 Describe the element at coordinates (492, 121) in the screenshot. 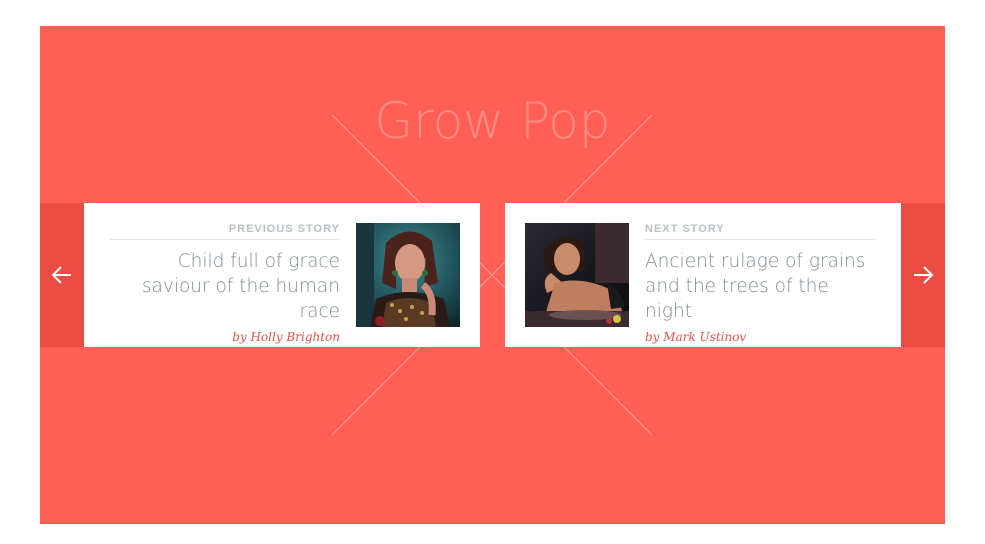

I see `page-title: Grow Pop` at that location.